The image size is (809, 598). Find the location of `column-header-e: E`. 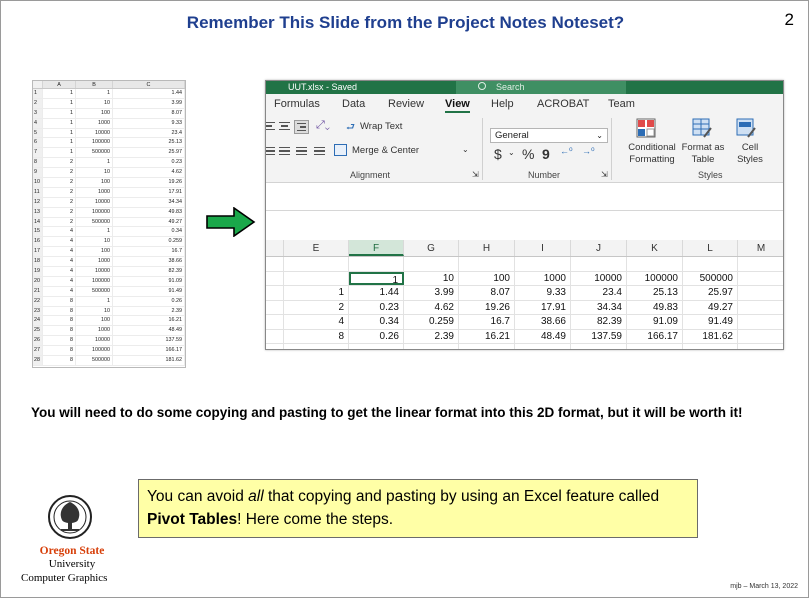

column-header-e: E is located at coordinates (316, 248).